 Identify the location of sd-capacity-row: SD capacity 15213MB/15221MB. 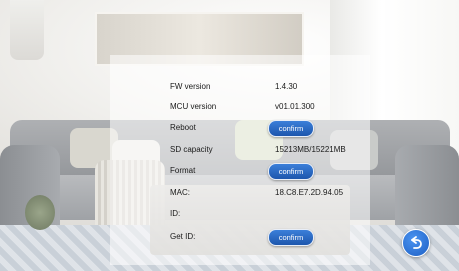
(240, 152).